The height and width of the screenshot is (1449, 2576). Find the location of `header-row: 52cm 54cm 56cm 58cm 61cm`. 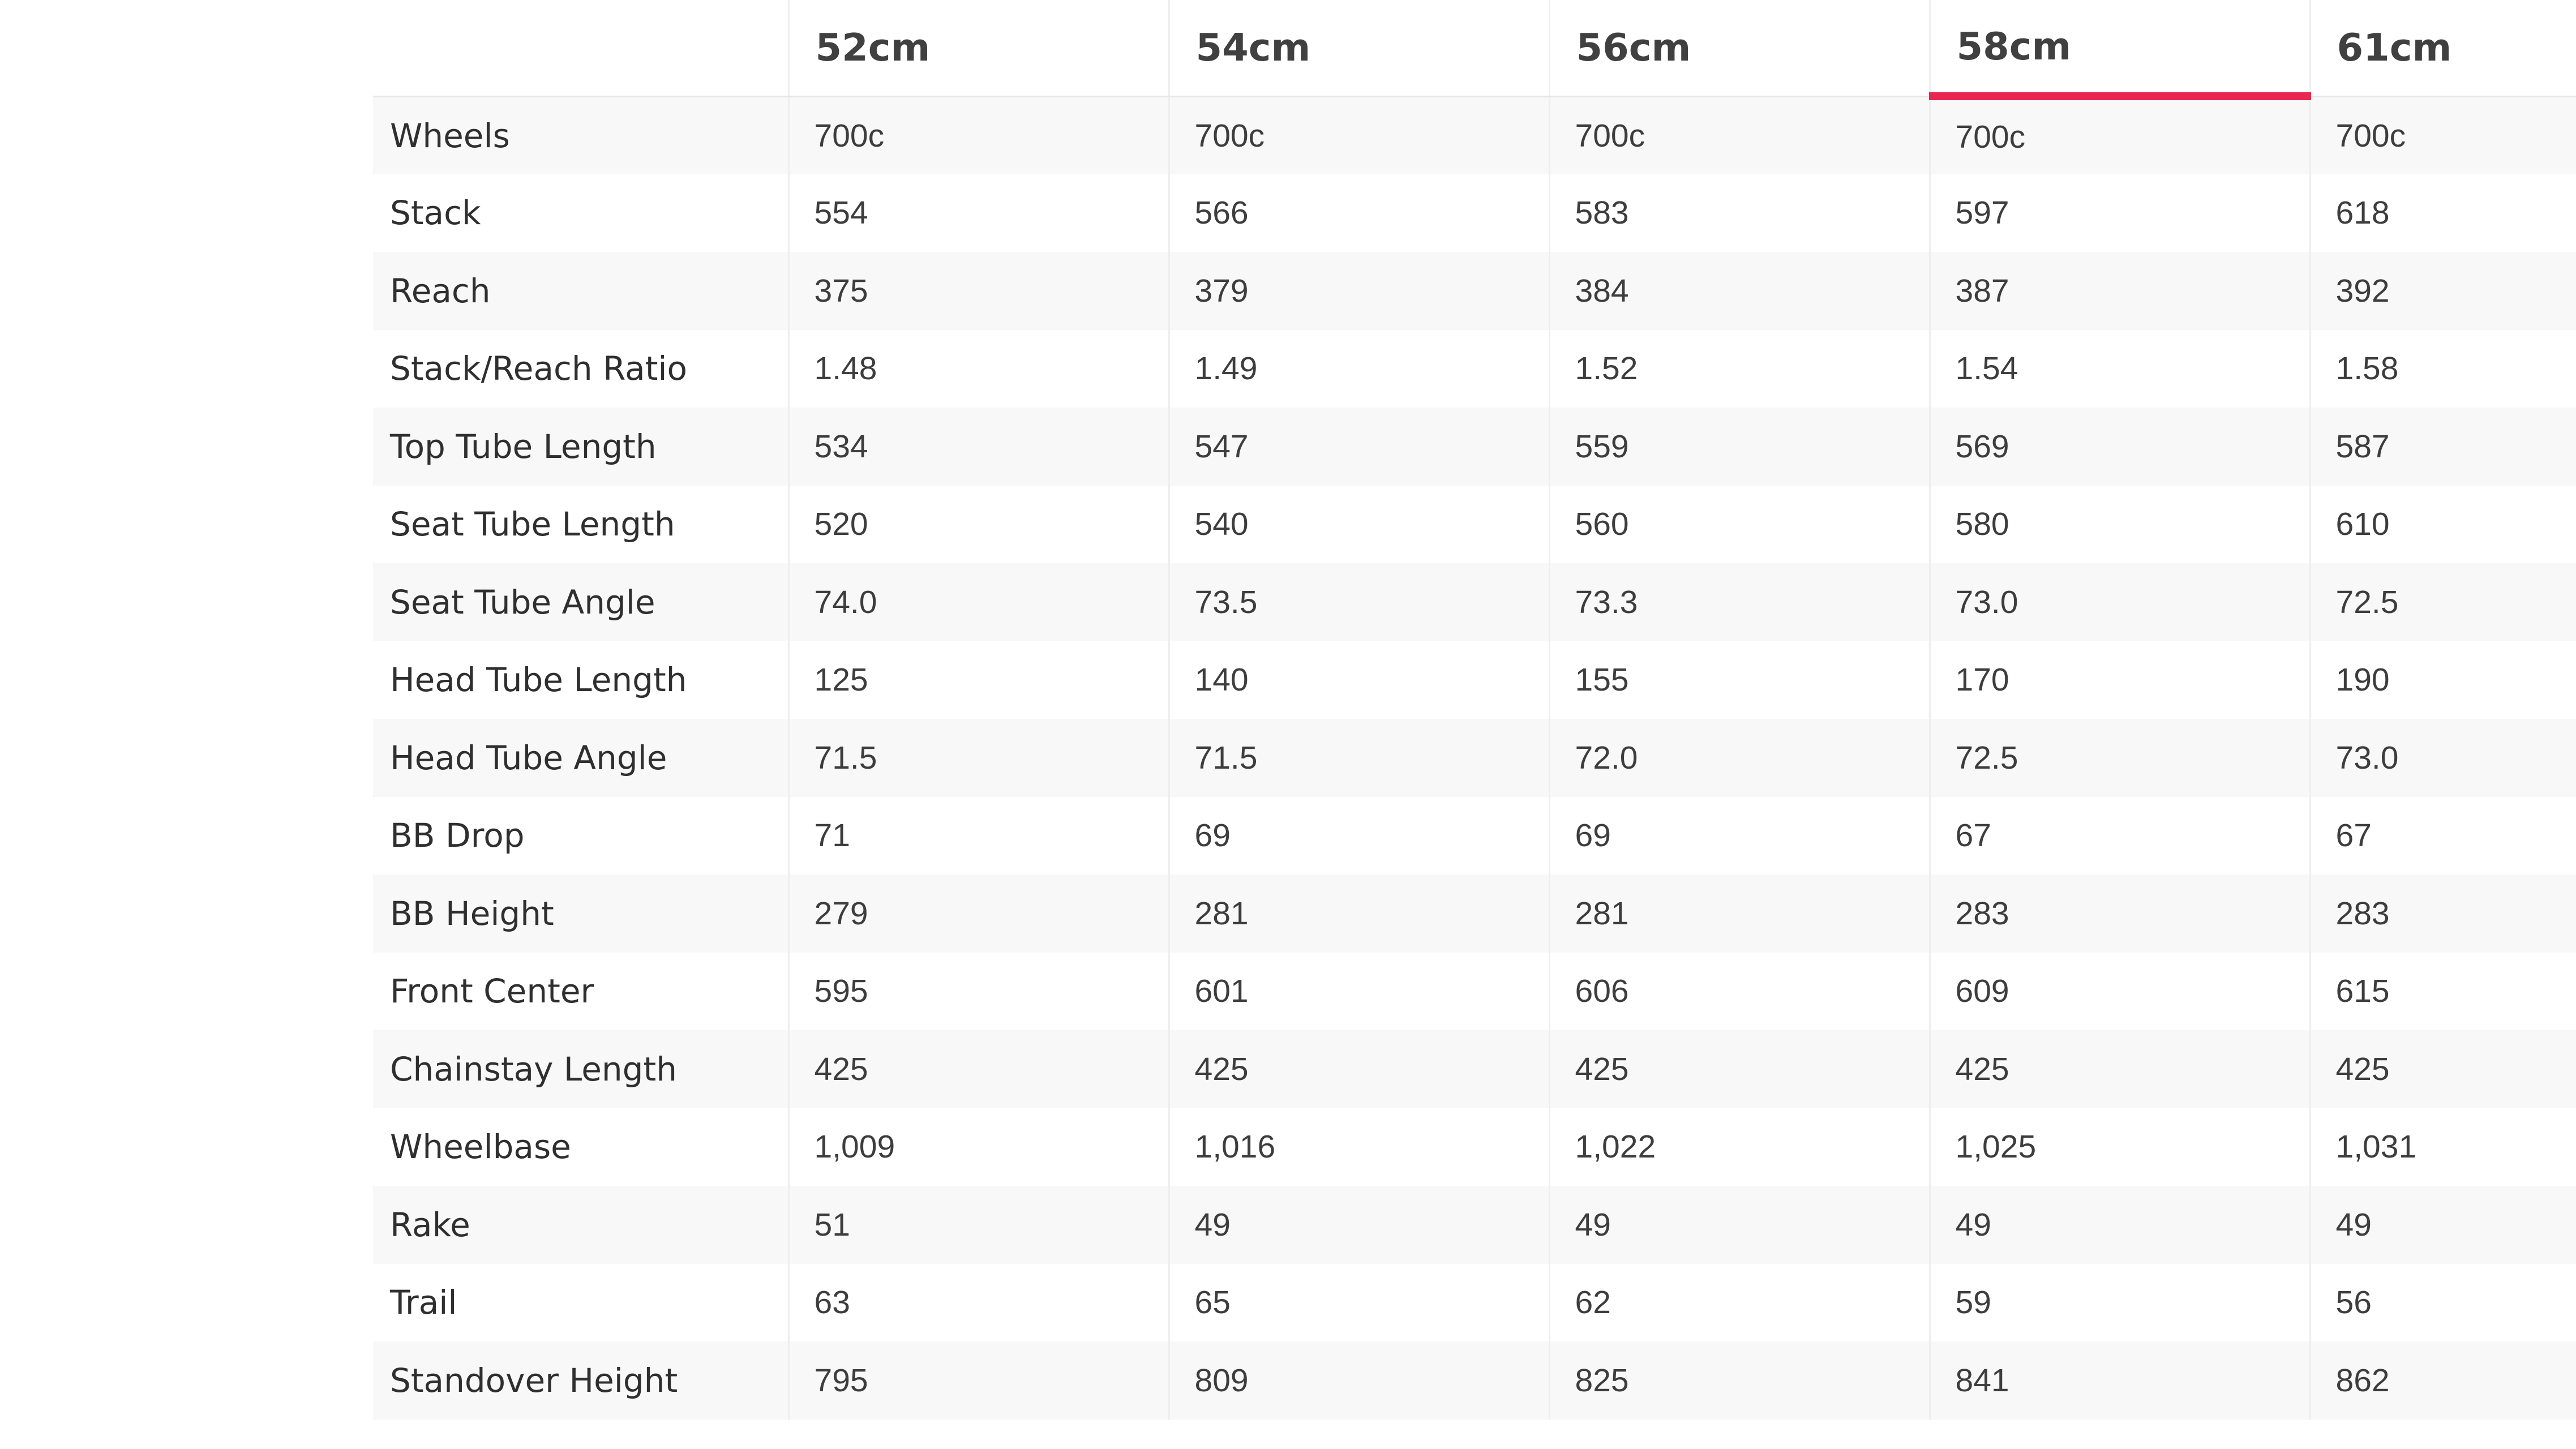

header-row: 52cm 54cm 56cm 58cm 61cm is located at coordinates (1474, 50).